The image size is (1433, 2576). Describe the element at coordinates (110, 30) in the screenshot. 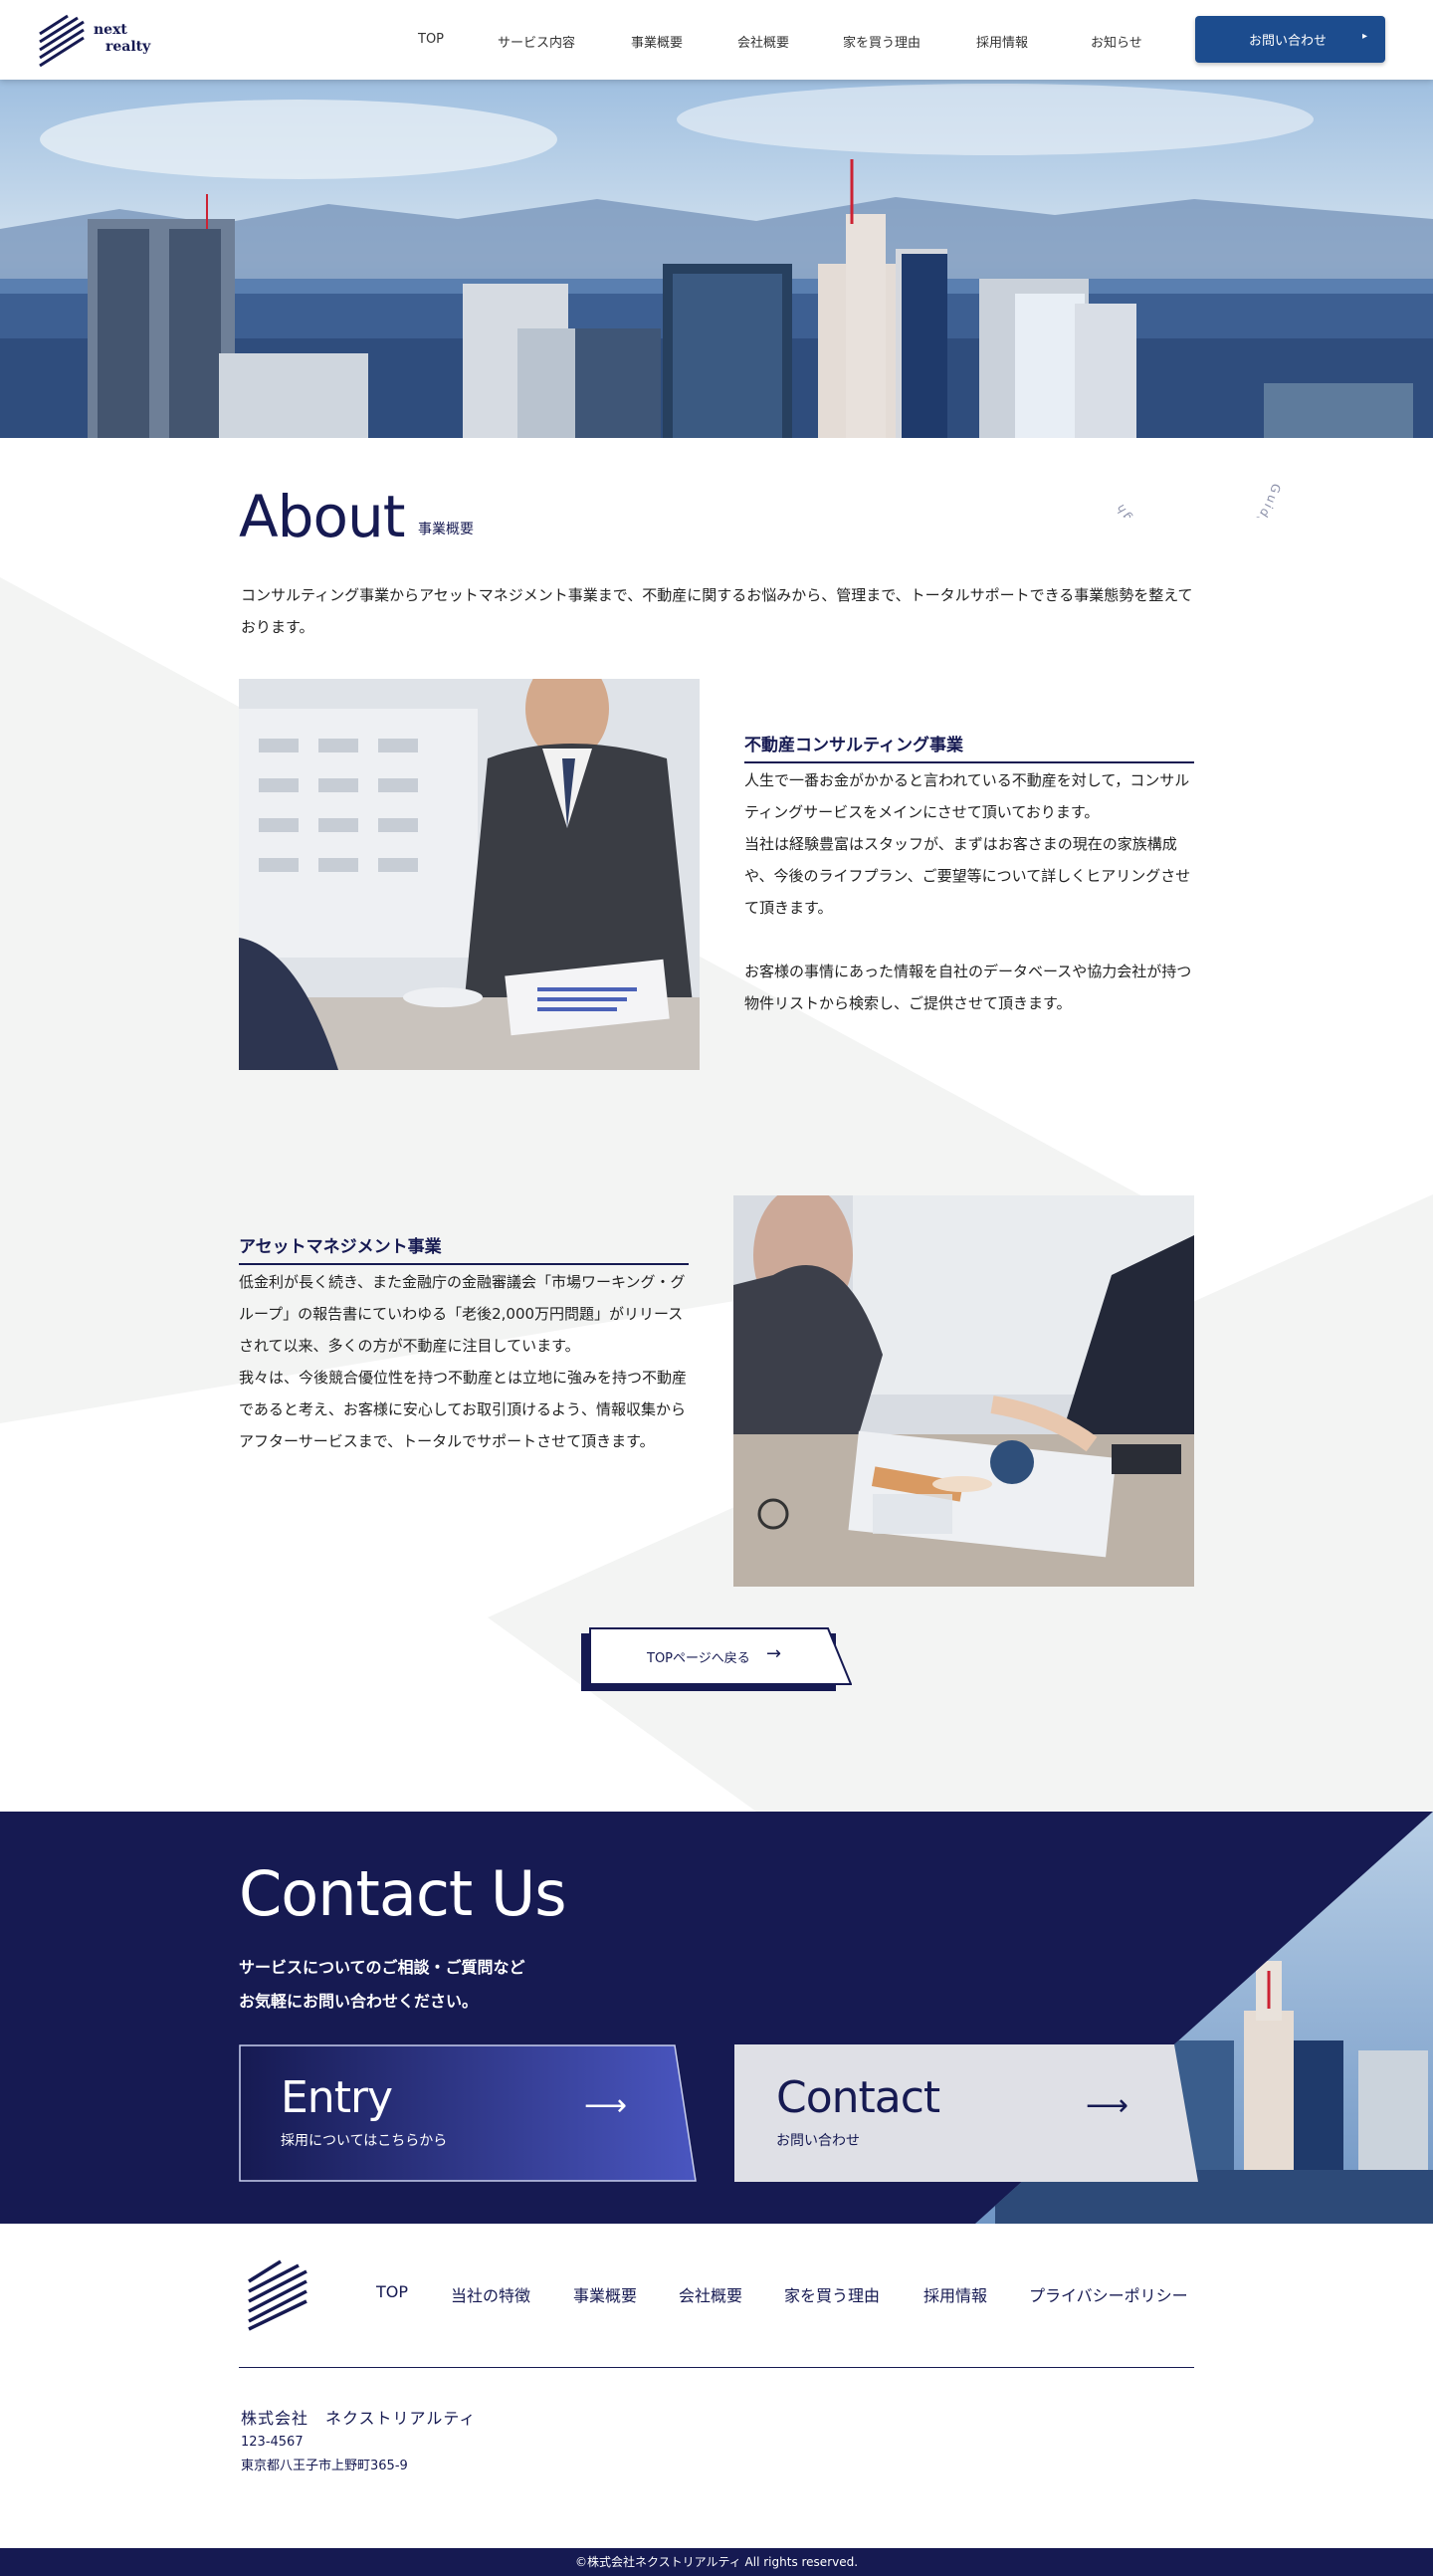

I see `logo-line-1: next` at that location.